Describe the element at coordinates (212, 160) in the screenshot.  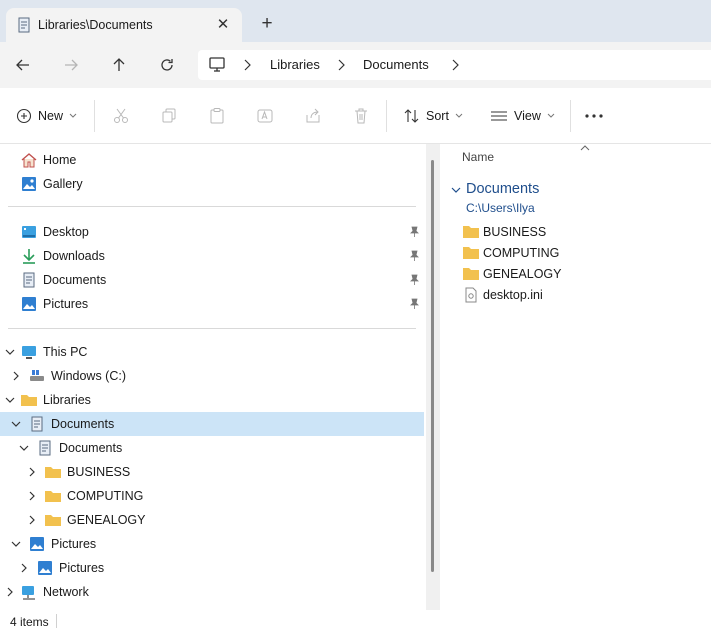
I see `nav-item-home: Home` at that location.